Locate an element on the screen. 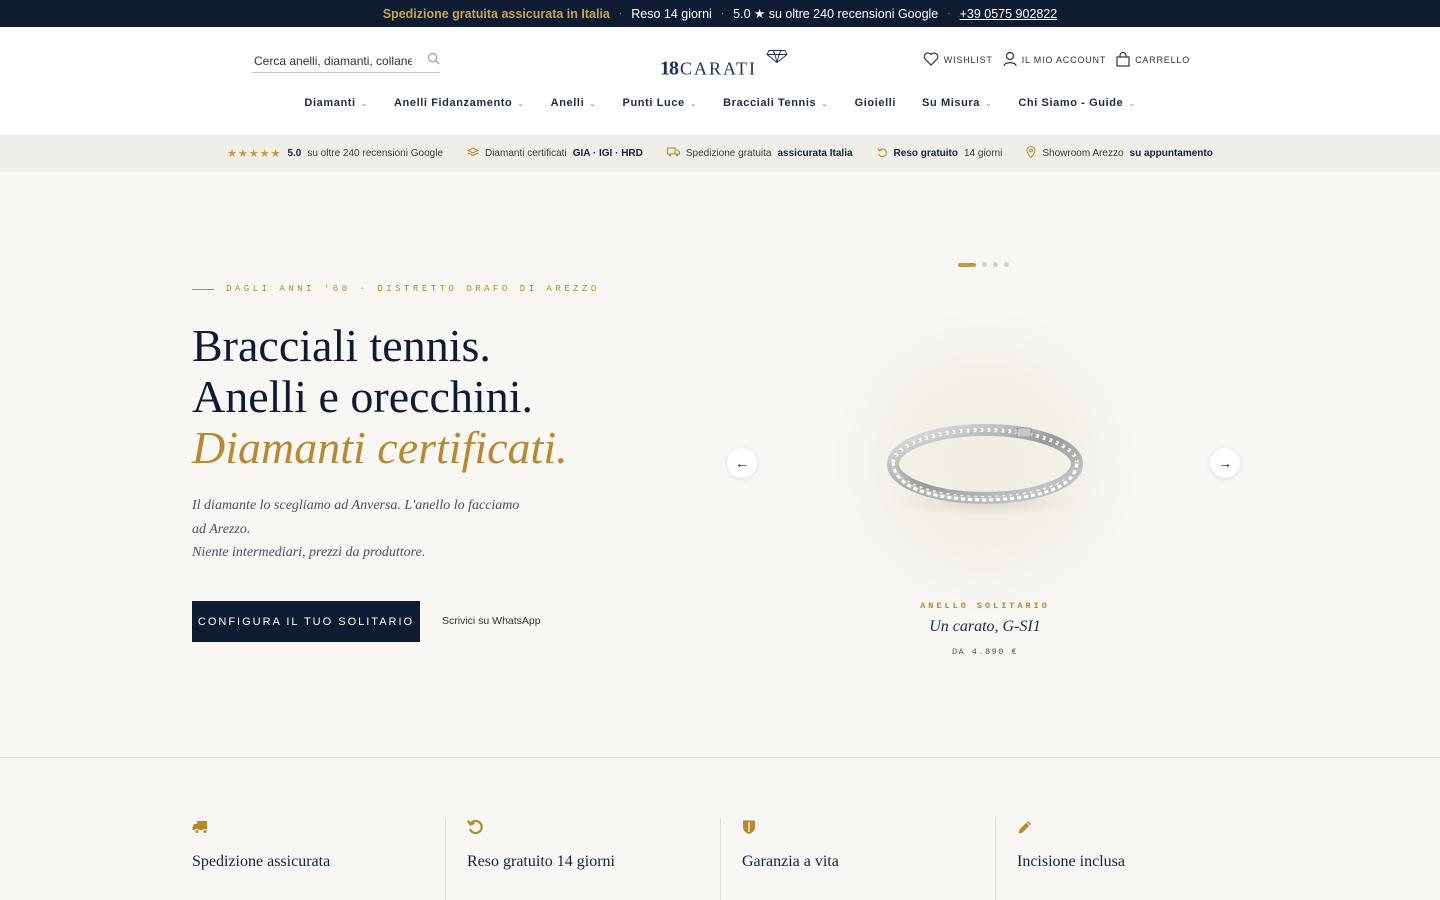  headline-line-1: Bracciali tennis. is located at coordinates (341, 345).